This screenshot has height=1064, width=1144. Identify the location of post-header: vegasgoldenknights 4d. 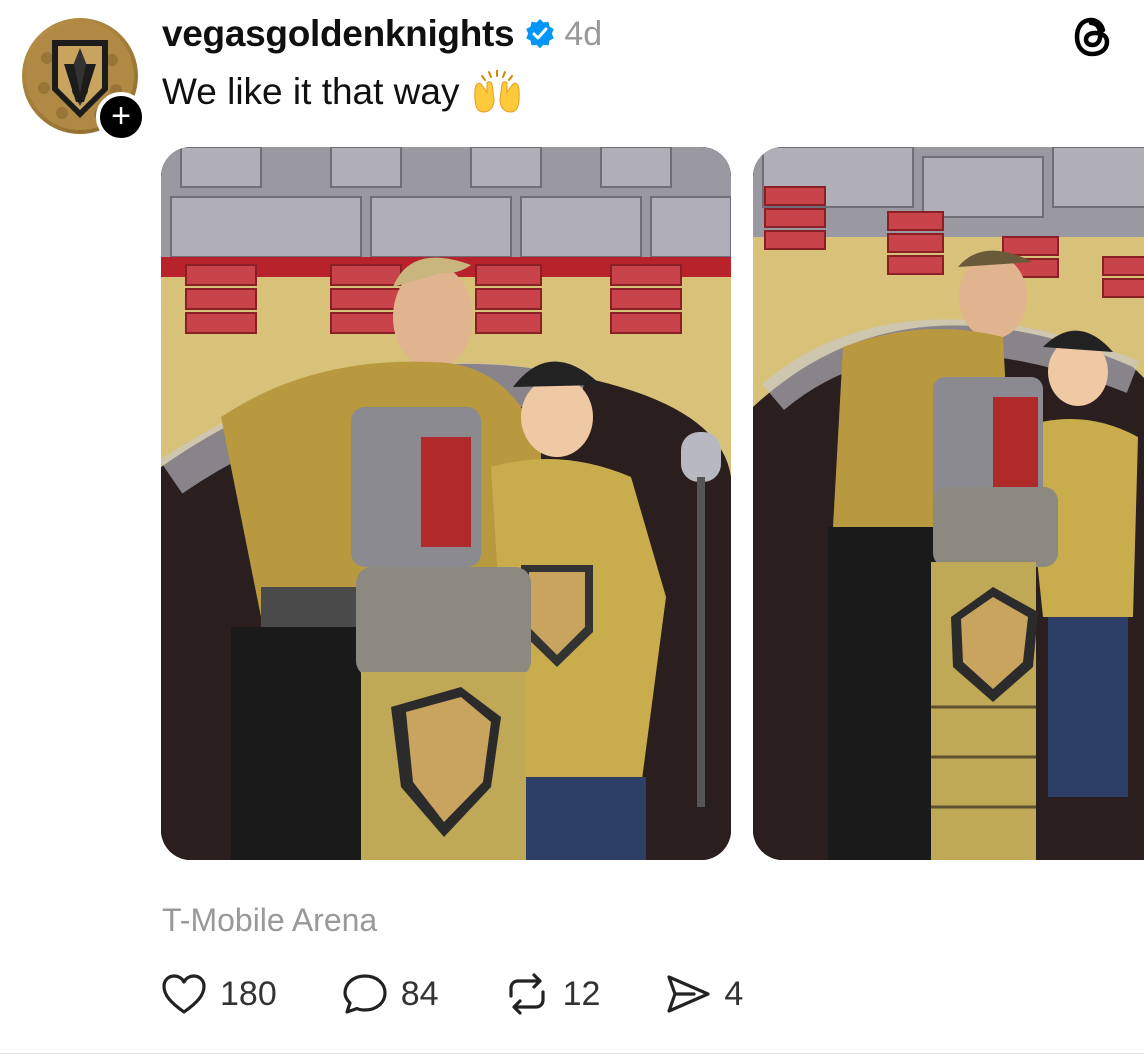
(382, 34).